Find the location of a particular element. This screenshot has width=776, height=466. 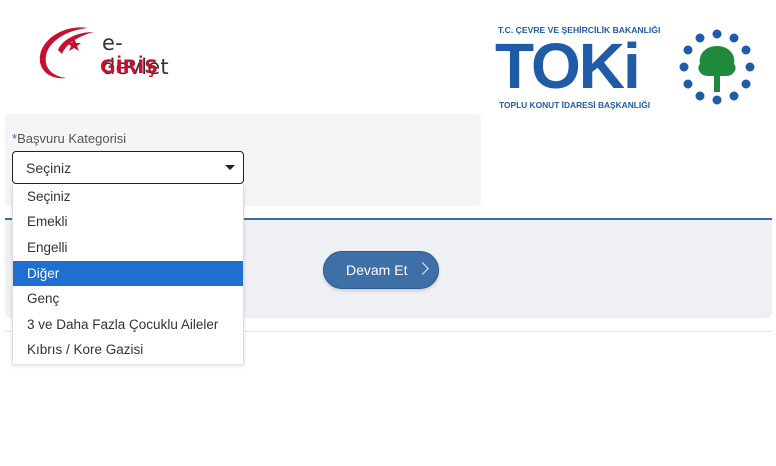

category-select-value: Seçiniz is located at coordinates (49, 168).